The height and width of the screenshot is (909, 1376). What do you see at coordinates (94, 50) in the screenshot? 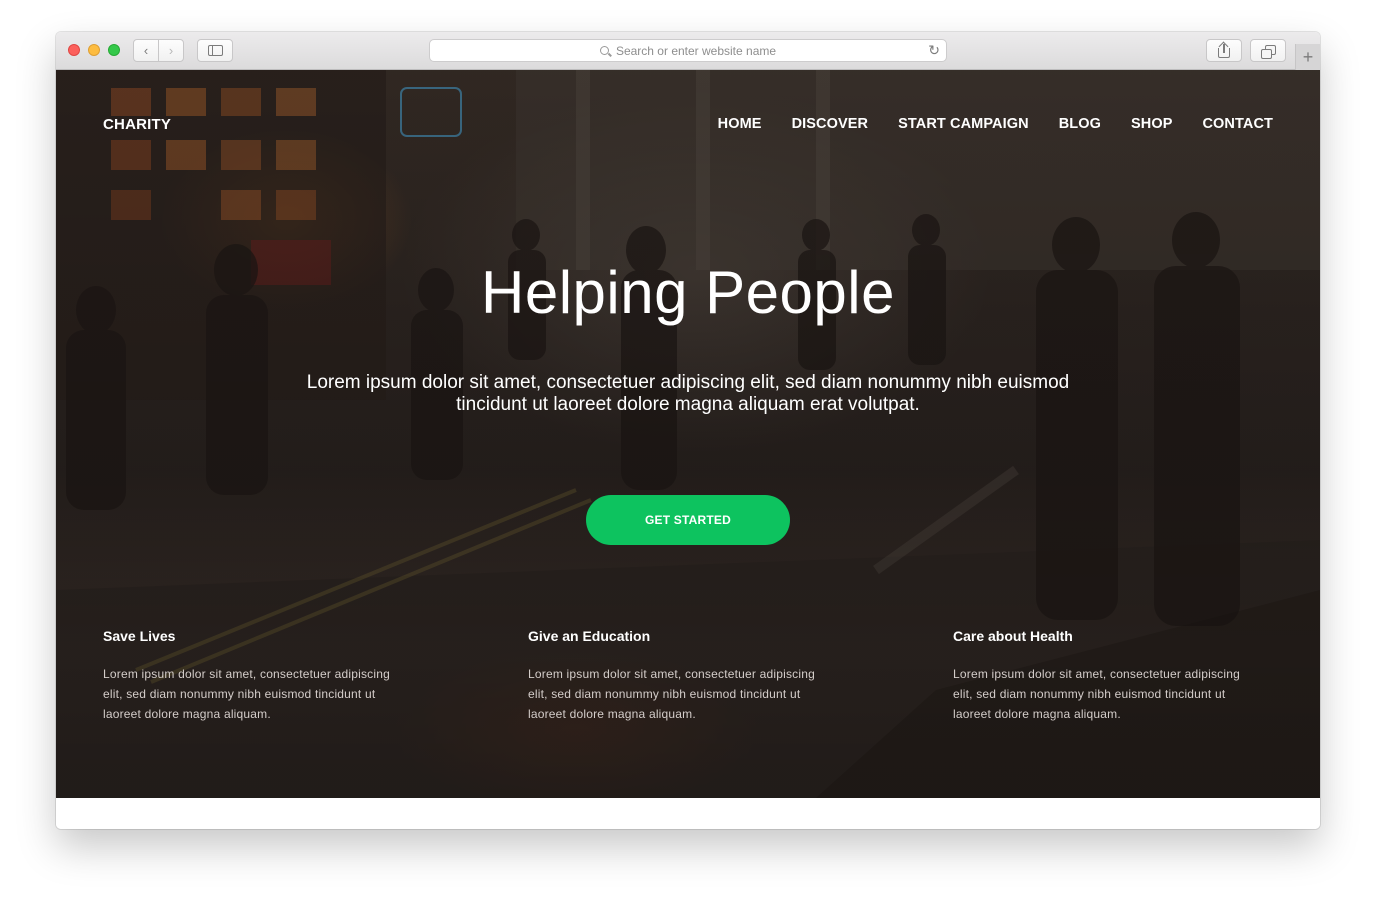
I see `minimize-window-button` at bounding box center [94, 50].